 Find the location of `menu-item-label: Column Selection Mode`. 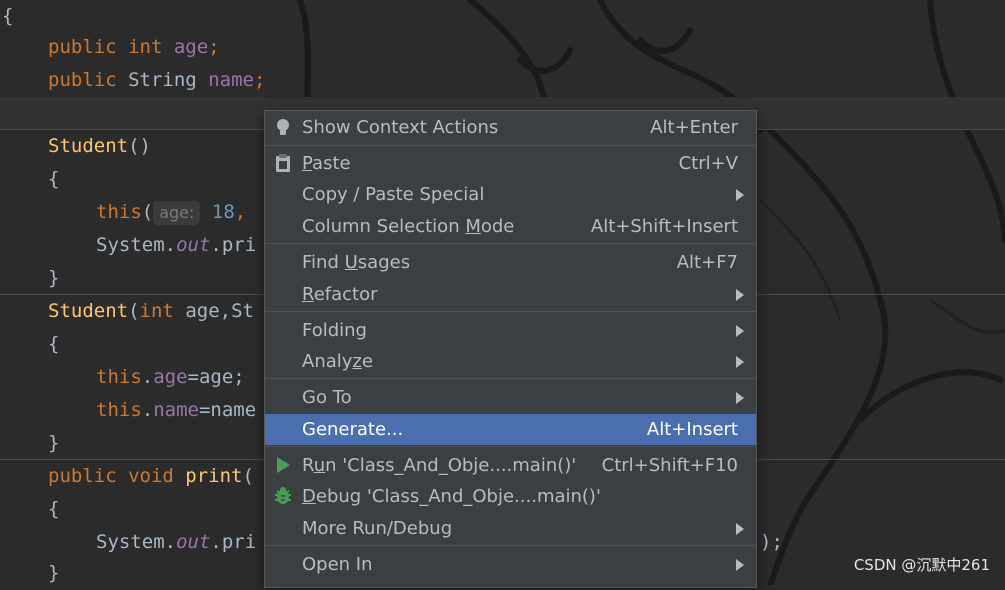

menu-item-label: Column Selection Mode is located at coordinates (408, 226).